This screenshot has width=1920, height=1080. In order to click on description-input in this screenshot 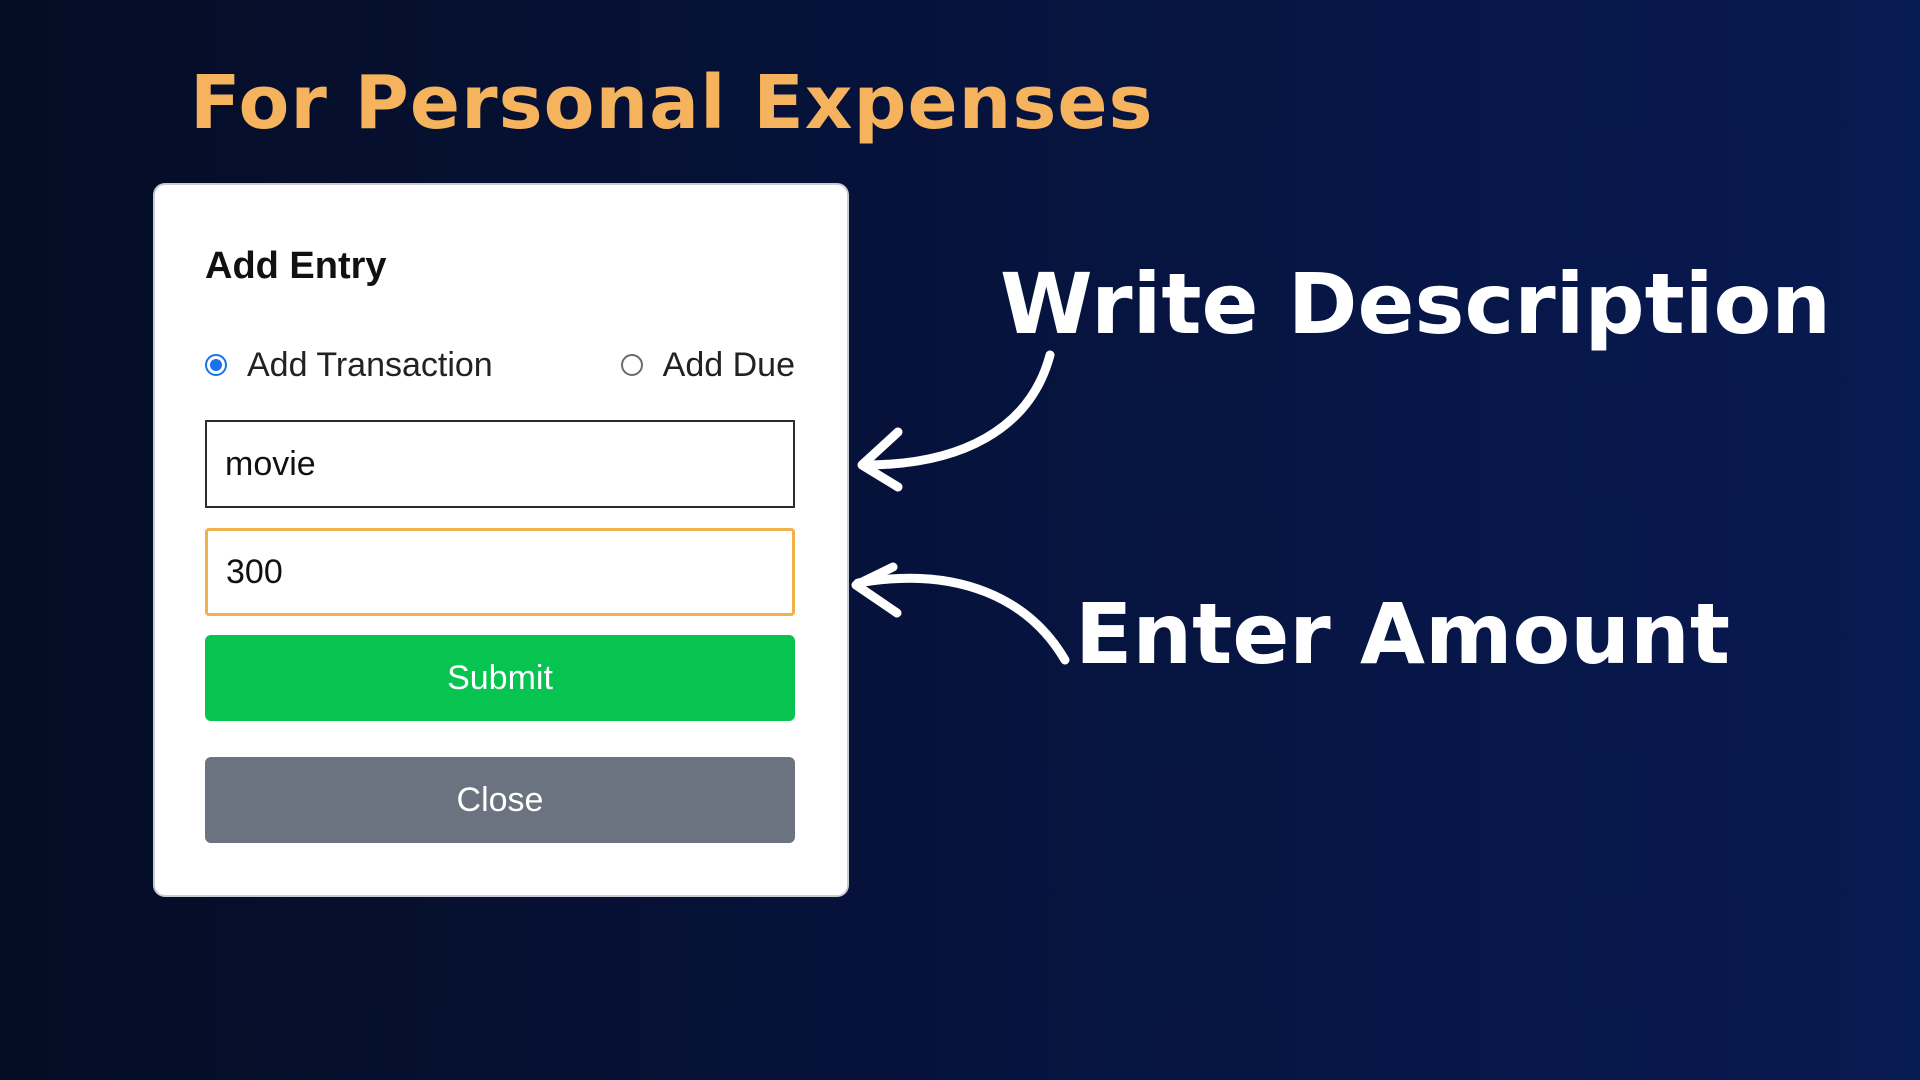, I will do `click(500, 464)`.